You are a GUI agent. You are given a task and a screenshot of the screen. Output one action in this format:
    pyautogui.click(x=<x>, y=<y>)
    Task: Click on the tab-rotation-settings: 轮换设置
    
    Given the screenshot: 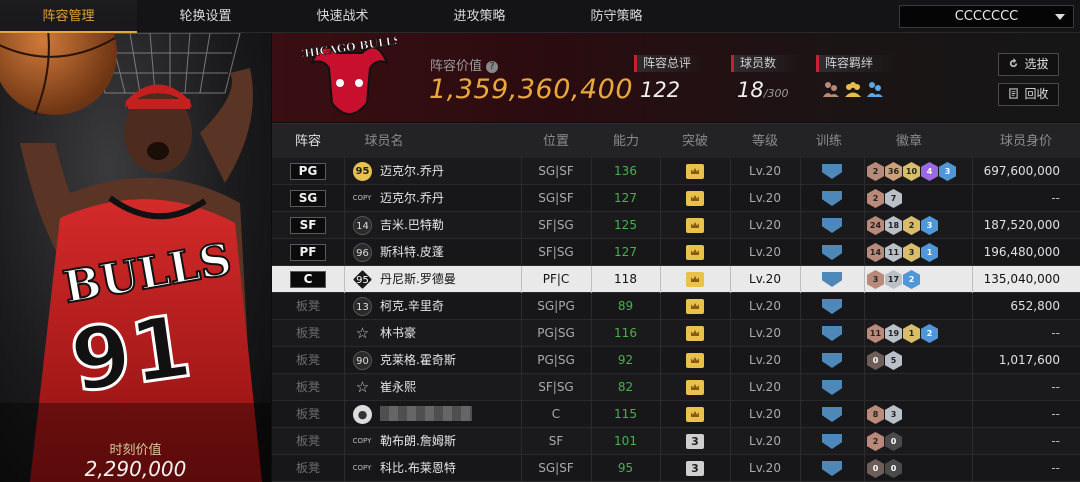 What is the action you would take?
    pyautogui.click(x=205, y=16)
    